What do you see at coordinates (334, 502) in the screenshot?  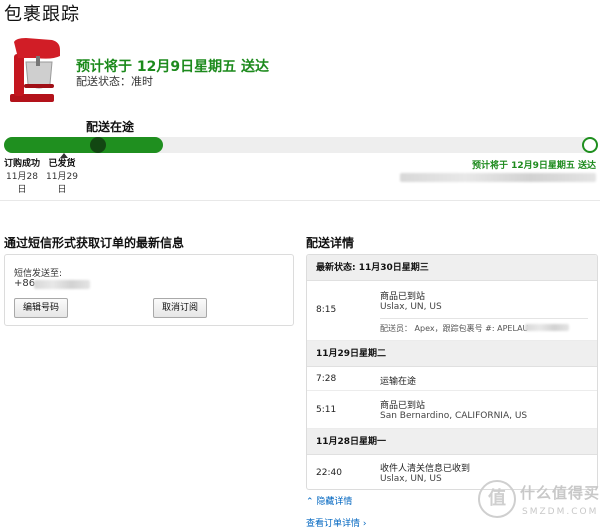 I see `hide-details-label: 隐藏详情` at bounding box center [334, 502].